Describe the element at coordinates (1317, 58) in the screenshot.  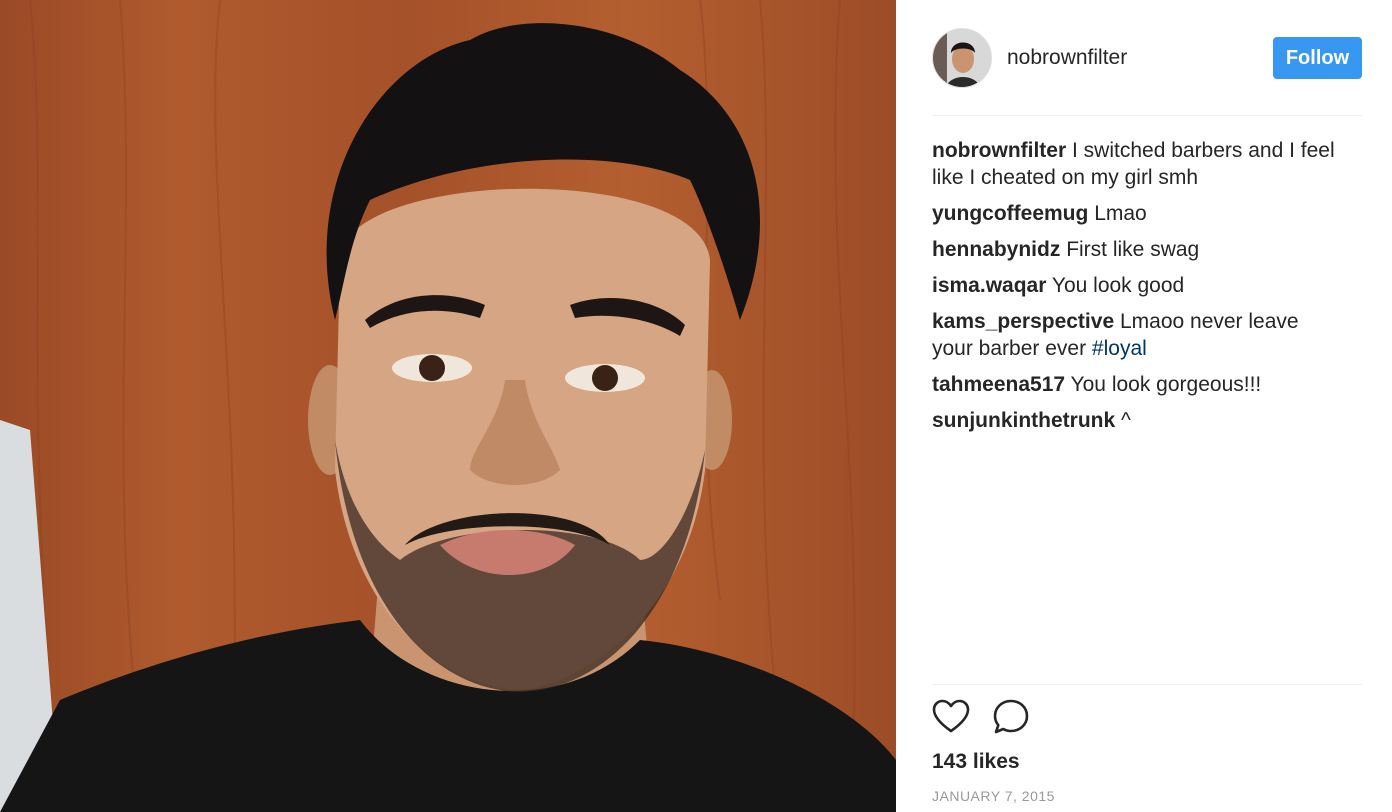
I see `follow-button: Follow` at that location.